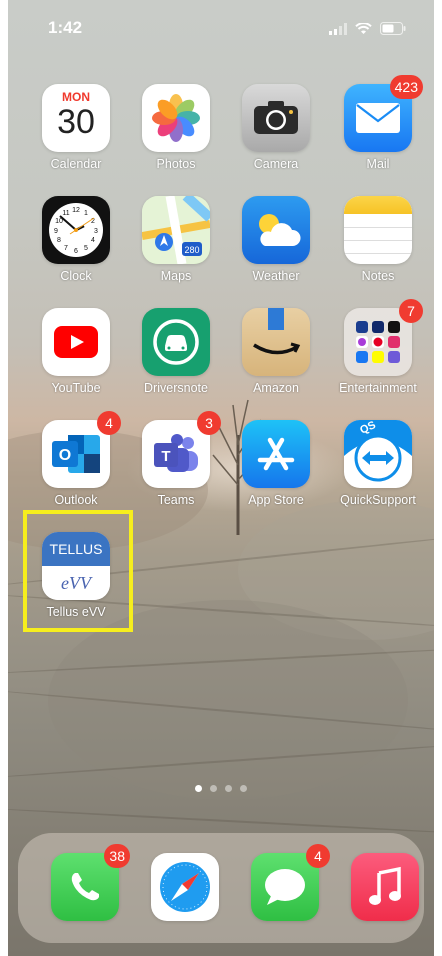 The width and height of the screenshot is (442, 956). I want to click on app-camera: Camera, so click(276, 127).